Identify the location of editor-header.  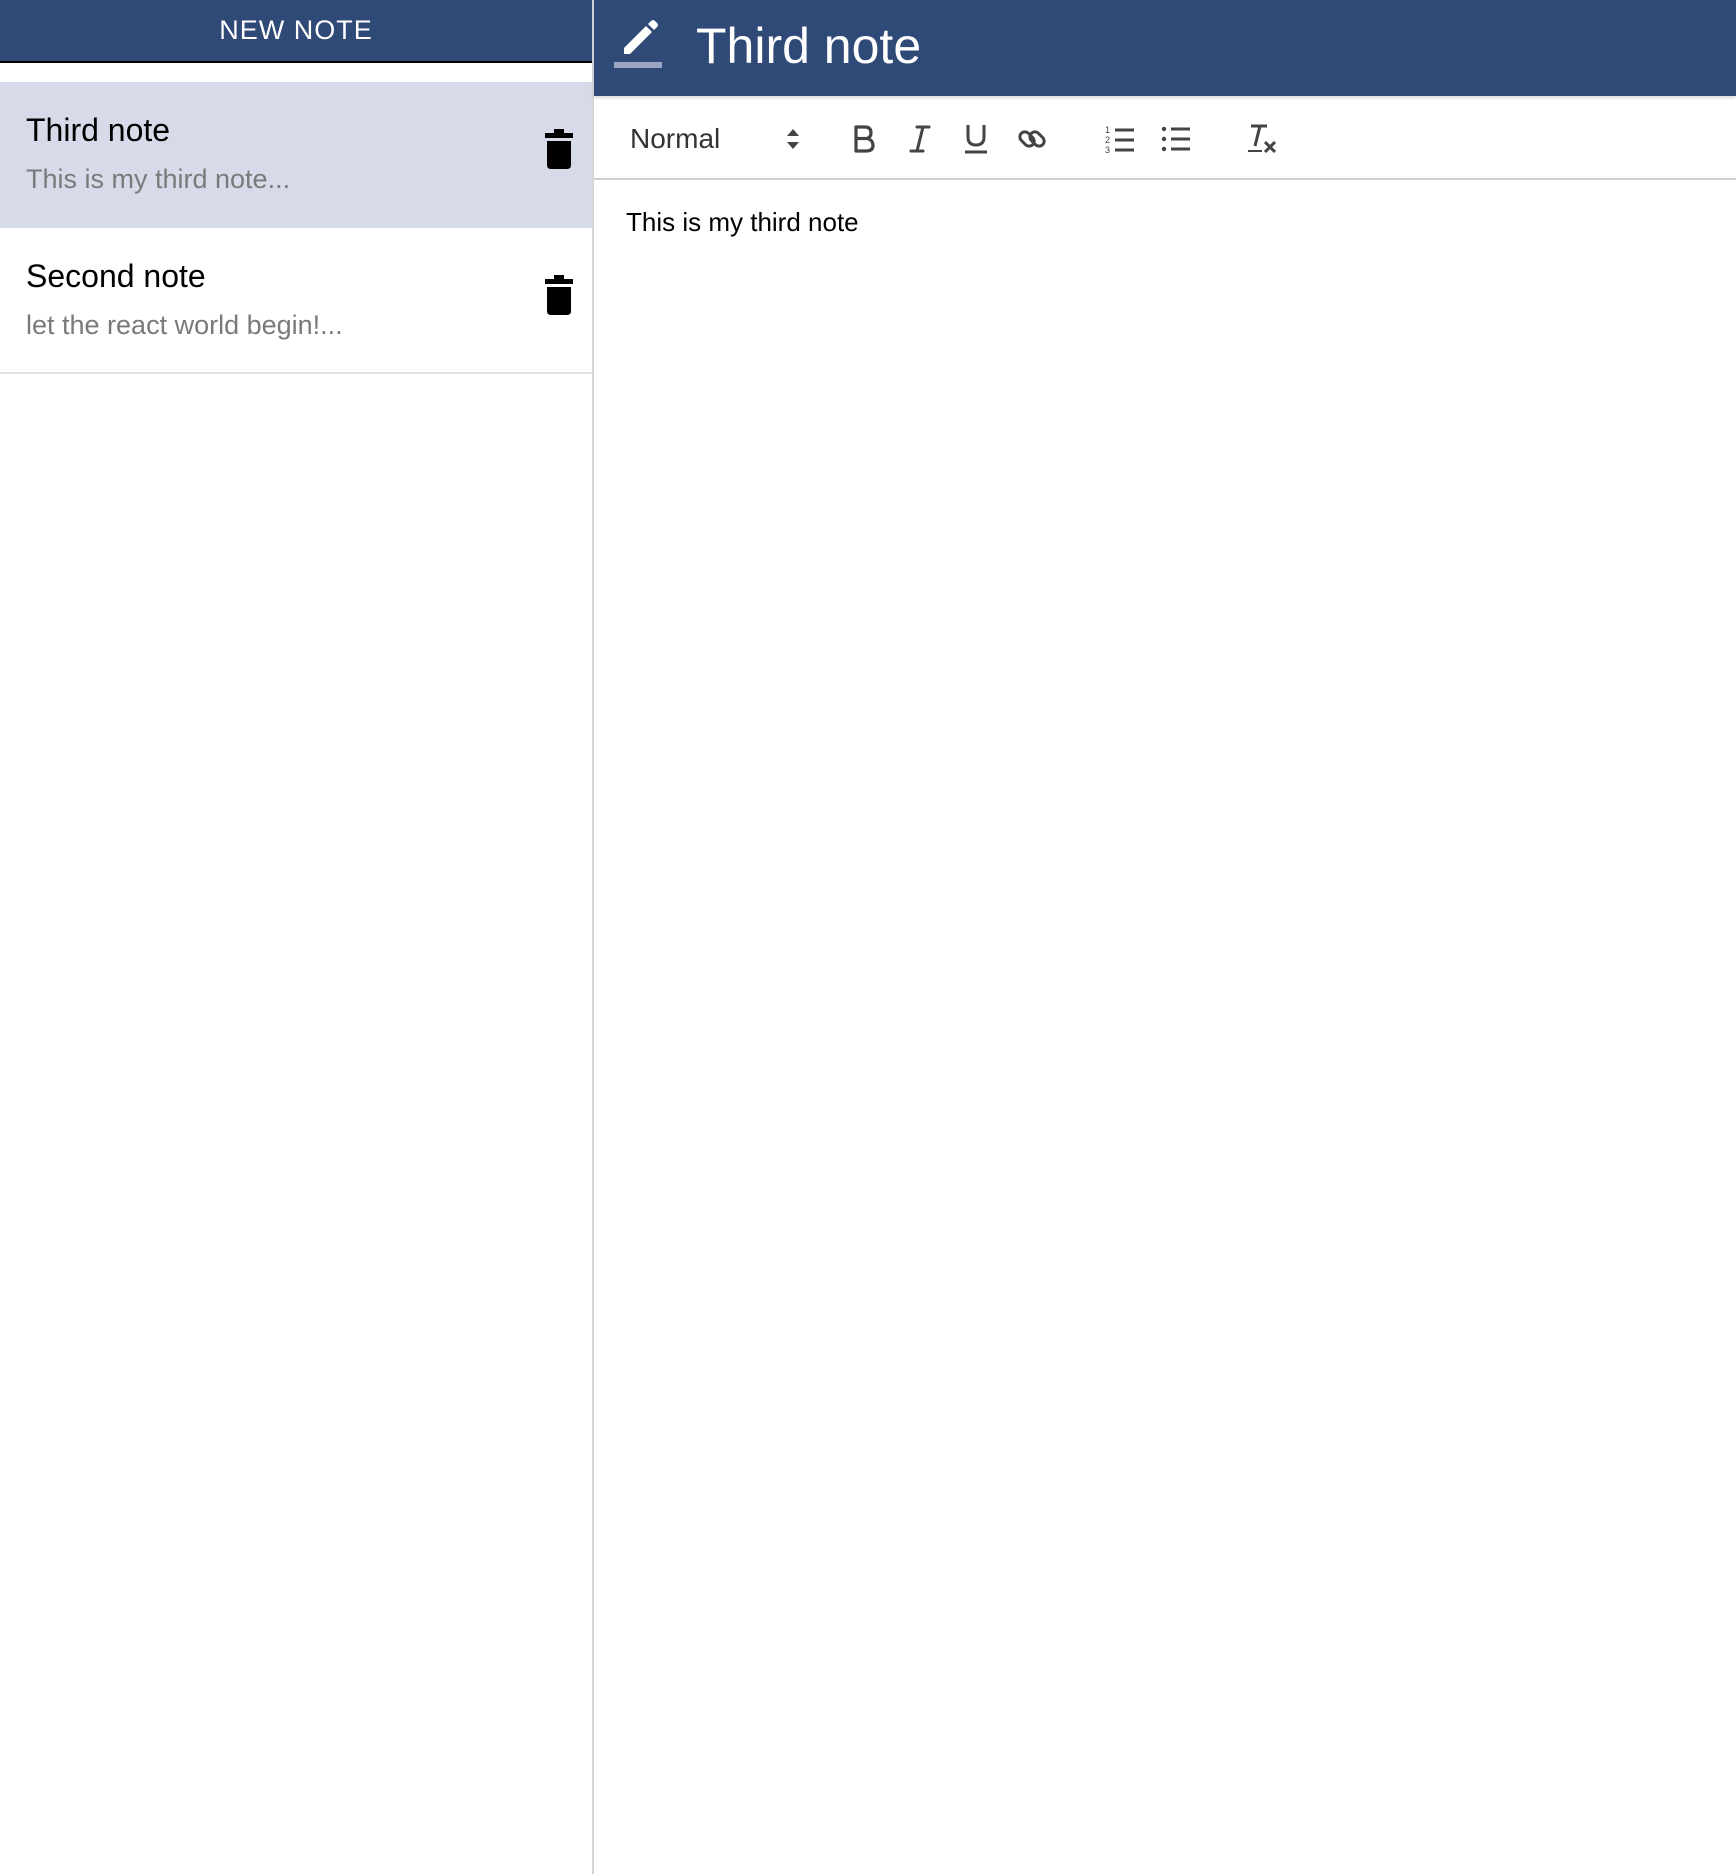
(1165, 48).